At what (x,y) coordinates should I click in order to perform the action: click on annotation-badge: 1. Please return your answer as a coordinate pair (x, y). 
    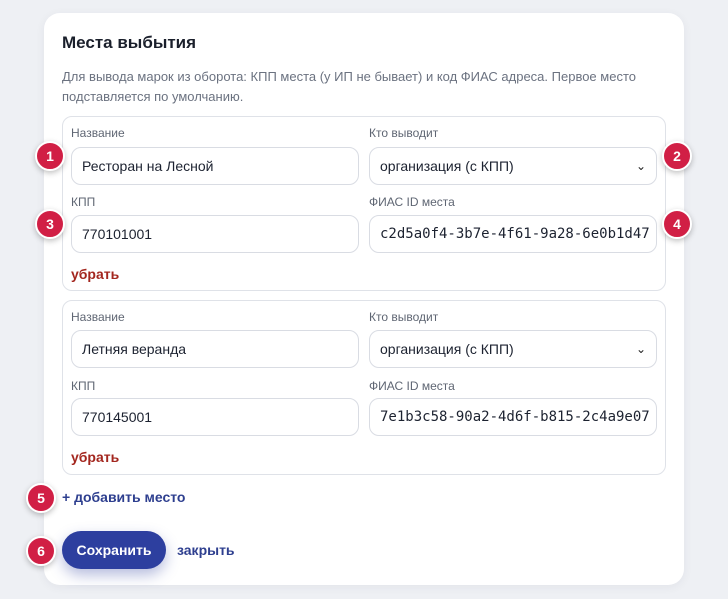
    Looking at the image, I should click on (50, 156).